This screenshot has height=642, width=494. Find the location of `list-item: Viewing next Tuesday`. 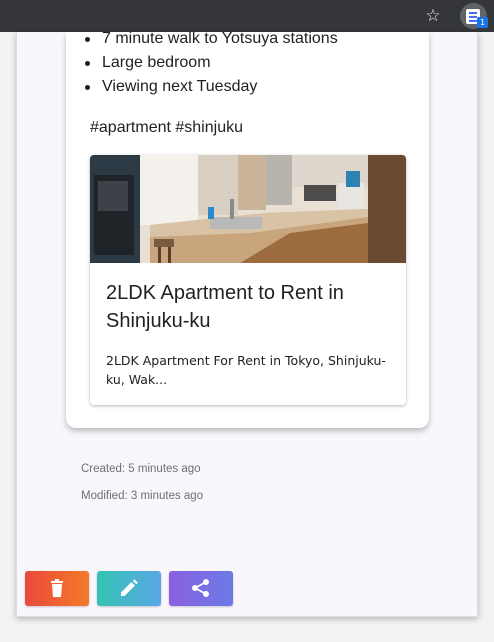

list-item: Viewing next Tuesday is located at coordinates (211, 87).